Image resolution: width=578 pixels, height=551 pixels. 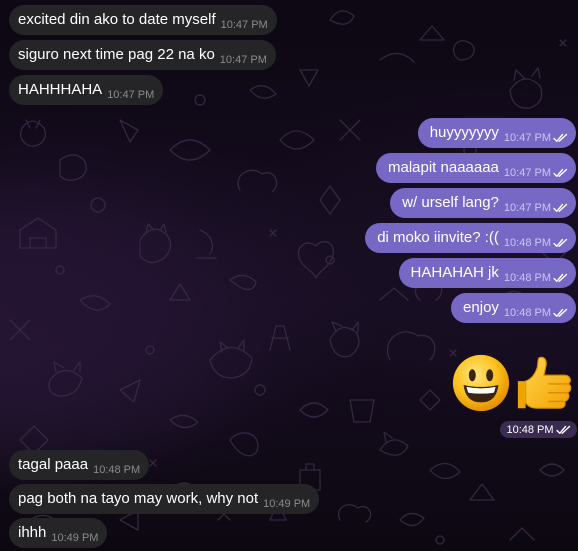 I want to click on message-bubble-incoming: tagal paaa 10:48 PM, so click(x=79, y=465).